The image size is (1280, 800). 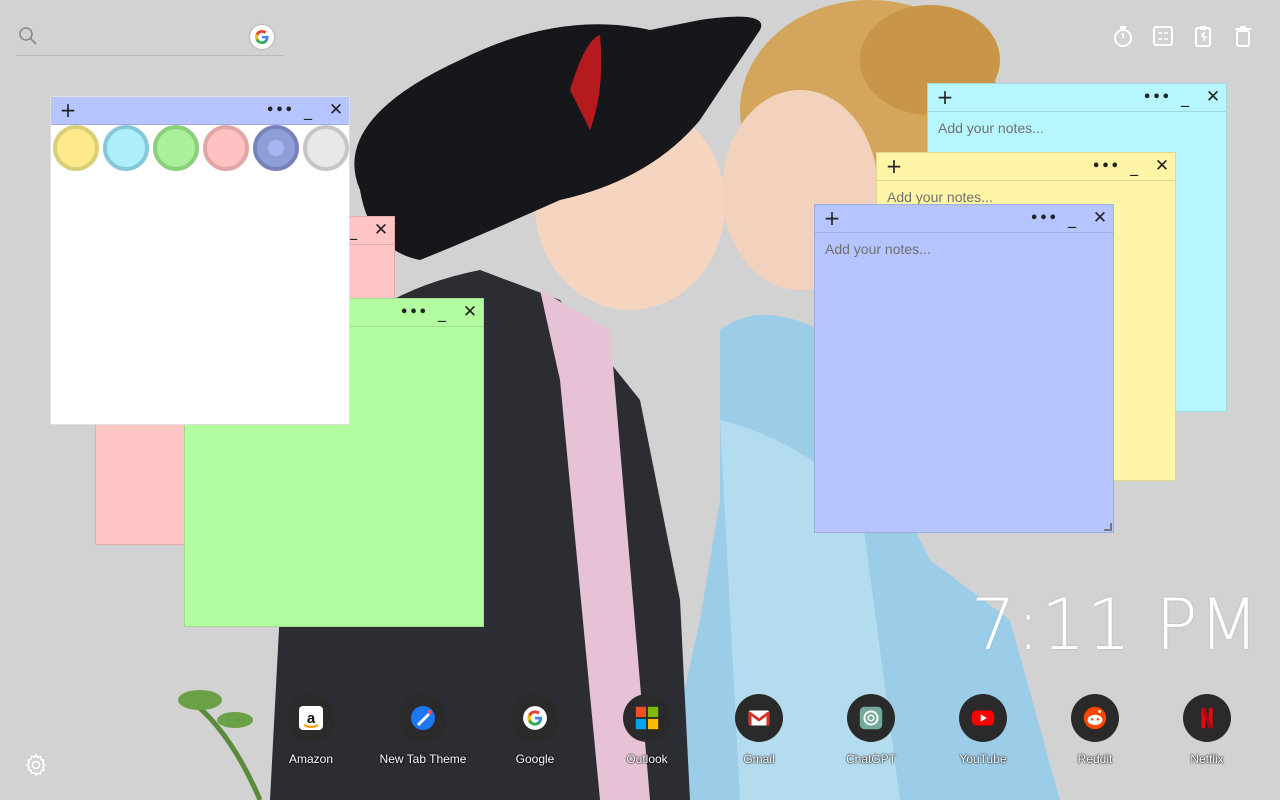 I want to click on shortcut-reddit: Reddit, so click(x=1095, y=730).